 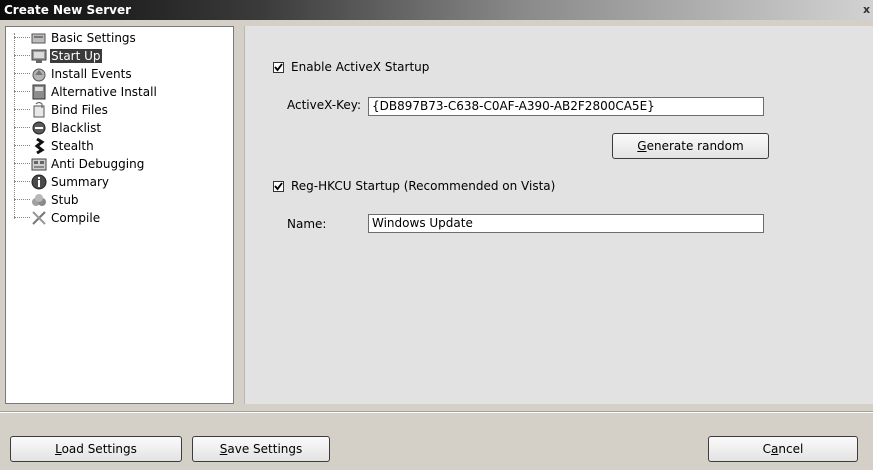 What do you see at coordinates (423, 186) in the screenshot?
I see `reg-hkcu-startup-label: Reg-HKCU Startup (Recommended on Vista)` at bounding box center [423, 186].